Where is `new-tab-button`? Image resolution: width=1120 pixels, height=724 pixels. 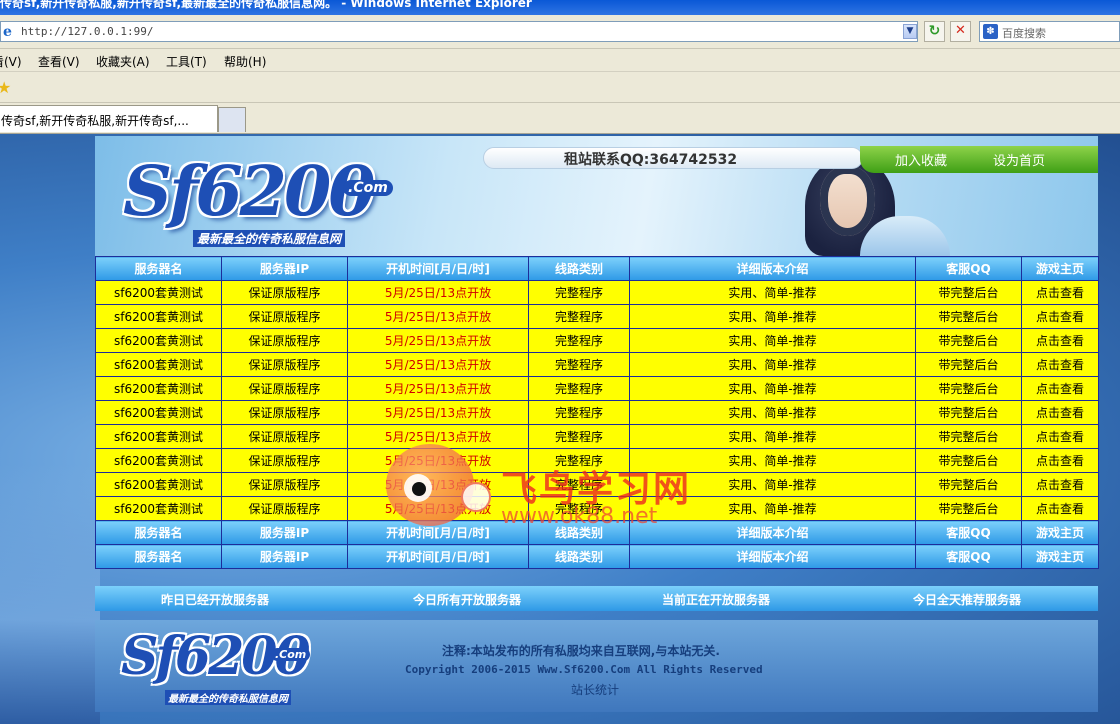
new-tab-button is located at coordinates (232, 119).